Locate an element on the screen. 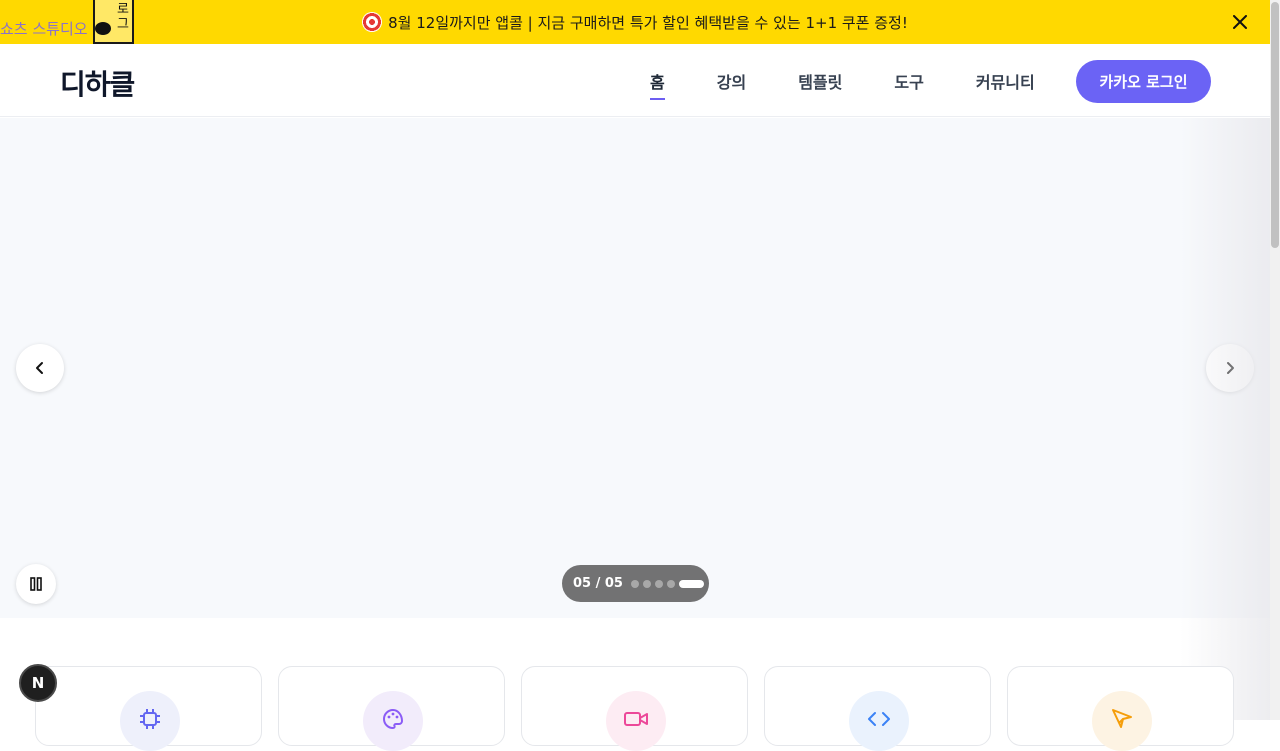  slide-counter: 05 / 05 is located at coordinates (598, 583).